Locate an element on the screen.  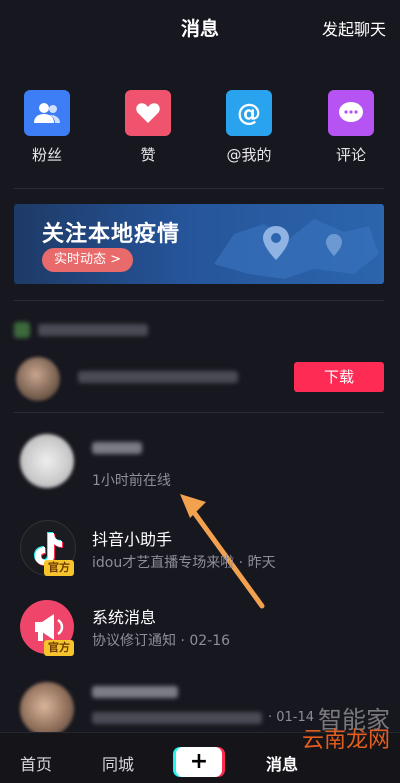
quick-action-label: @我的 is located at coordinates (249, 155).